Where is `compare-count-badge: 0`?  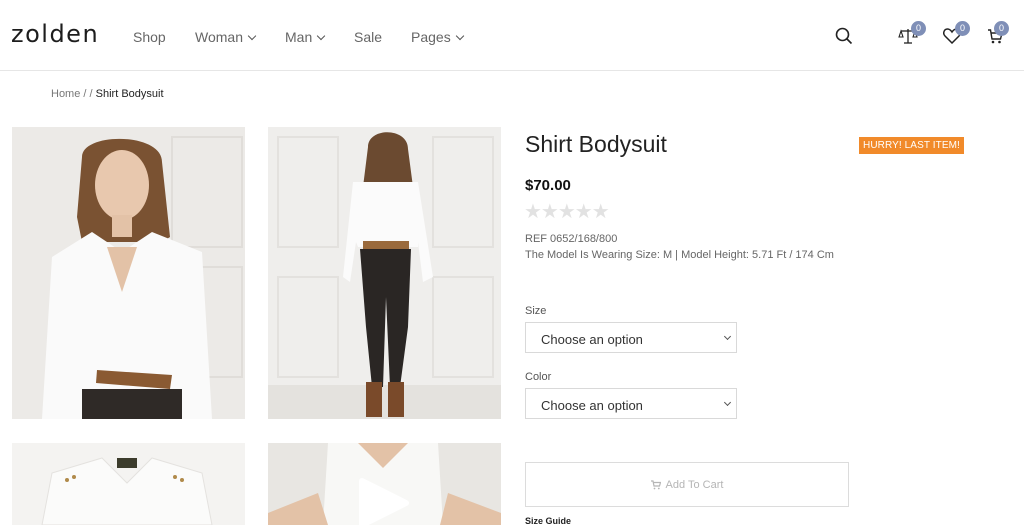 compare-count-badge: 0 is located at coordinates (918, 28).